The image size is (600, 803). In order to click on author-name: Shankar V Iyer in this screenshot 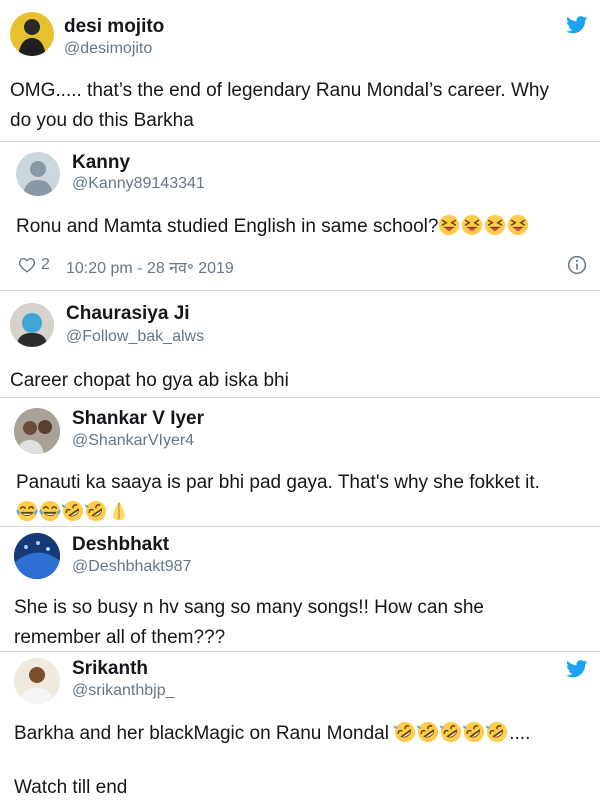, I will do `click(138, 419)`.